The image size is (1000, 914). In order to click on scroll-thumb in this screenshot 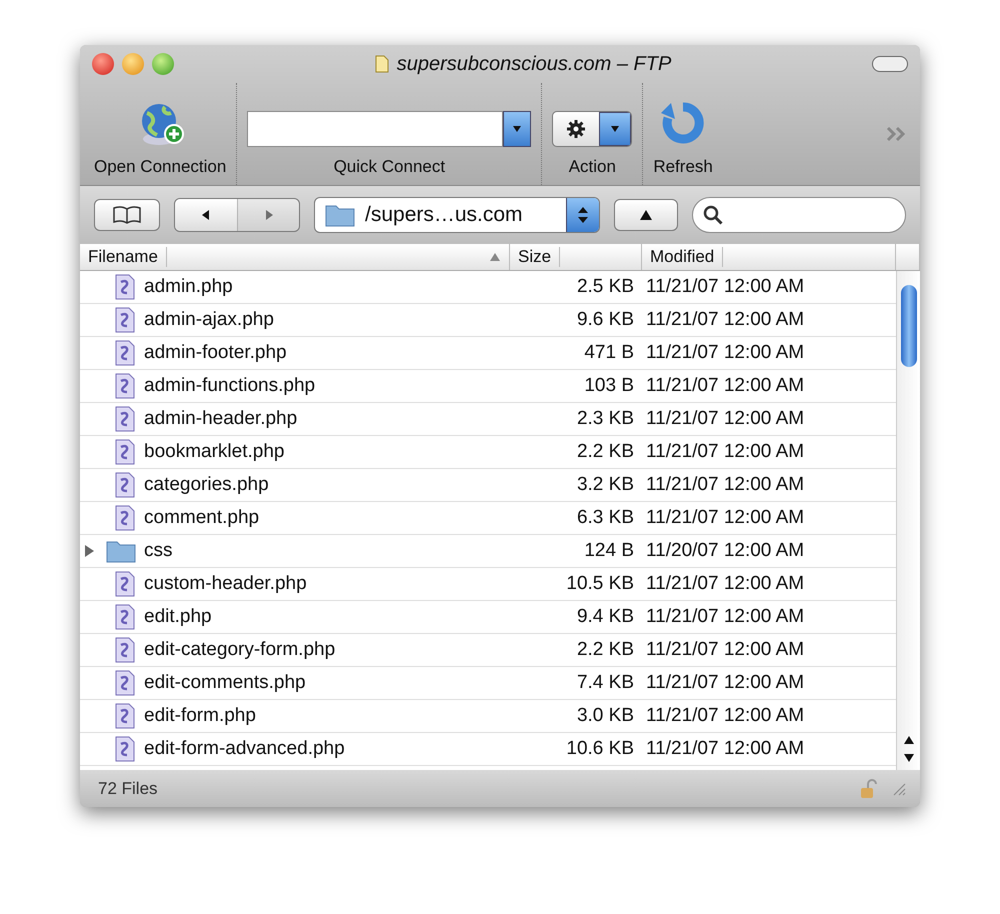, I will do `click(908, 326)`.